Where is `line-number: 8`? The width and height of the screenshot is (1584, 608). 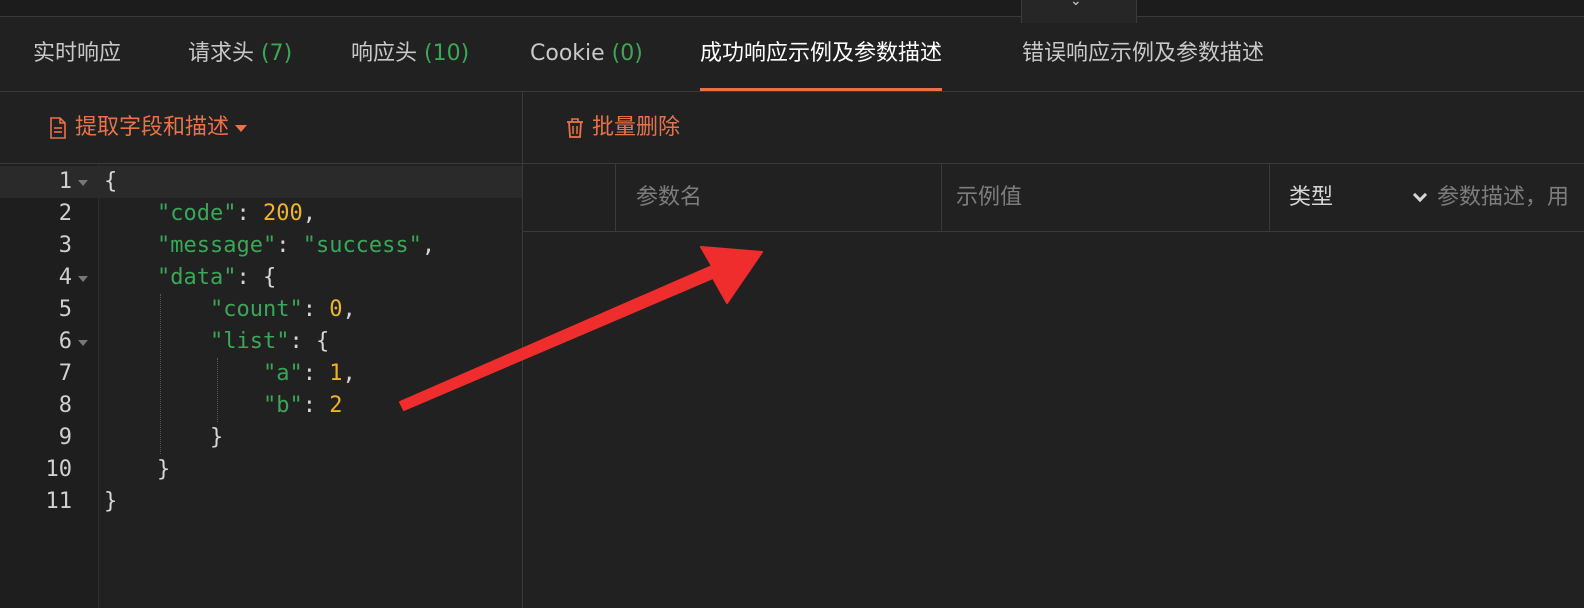
line-number: 8 is located at coordinates (65, 405).